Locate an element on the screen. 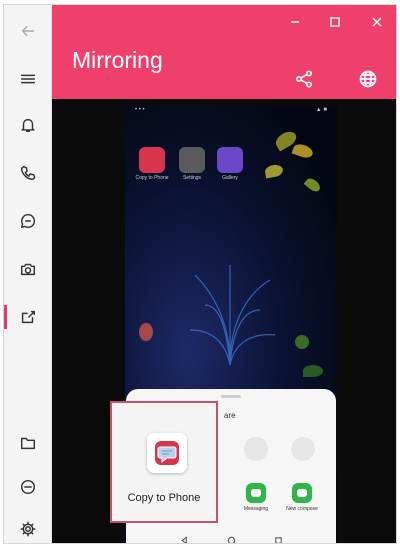  share-app-new-compose: New compose is located at coordinates (302, 497).